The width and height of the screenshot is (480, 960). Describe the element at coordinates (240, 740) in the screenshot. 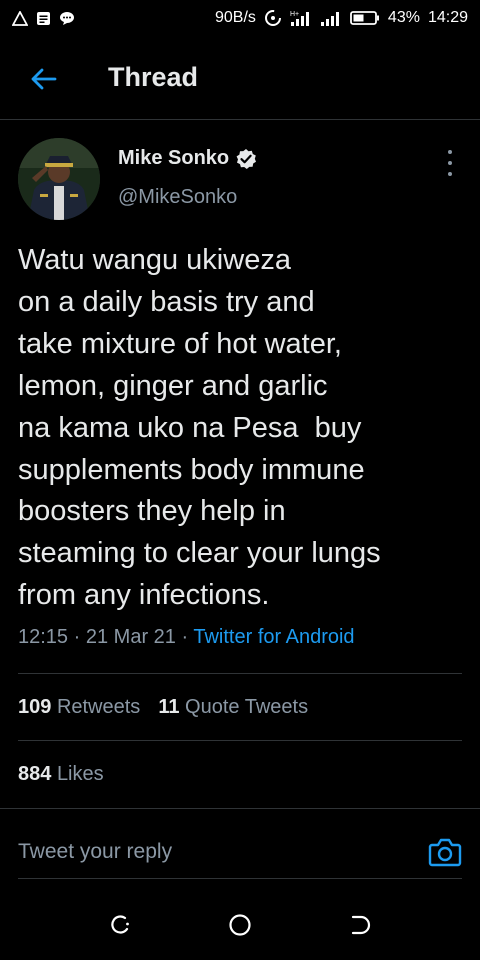

I see `stats-divider` at that location.